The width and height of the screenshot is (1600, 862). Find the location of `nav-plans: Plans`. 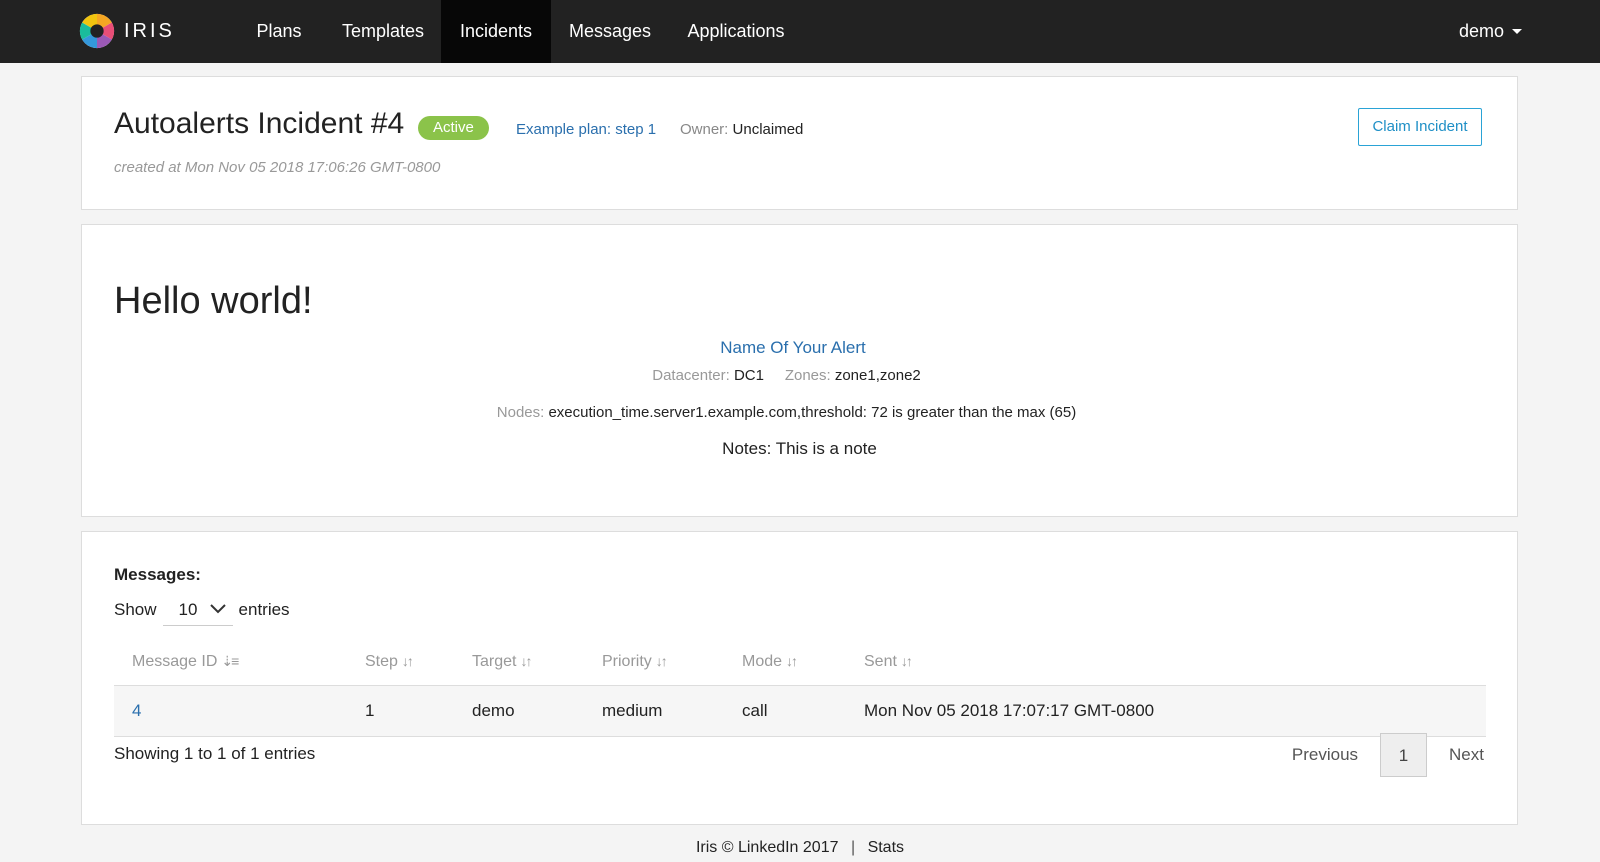

nav-plans: Plans is located at coordinates (279, 31).